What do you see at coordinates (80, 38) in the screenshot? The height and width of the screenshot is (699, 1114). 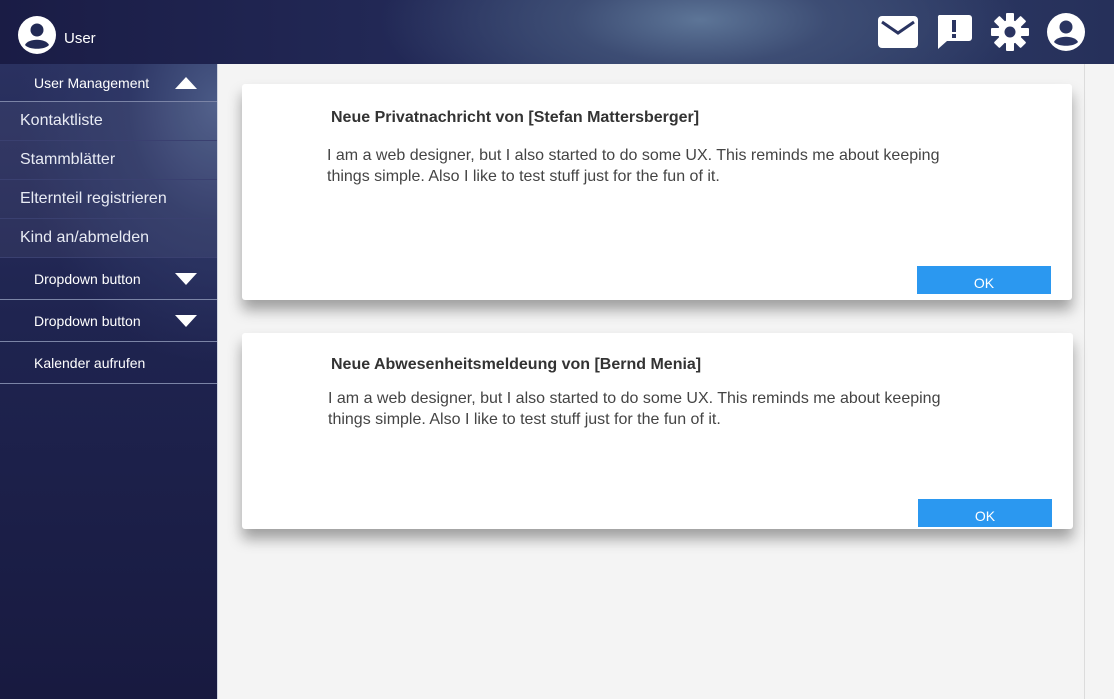 I see `user-name-label: User` at bounding box center [80, 38].